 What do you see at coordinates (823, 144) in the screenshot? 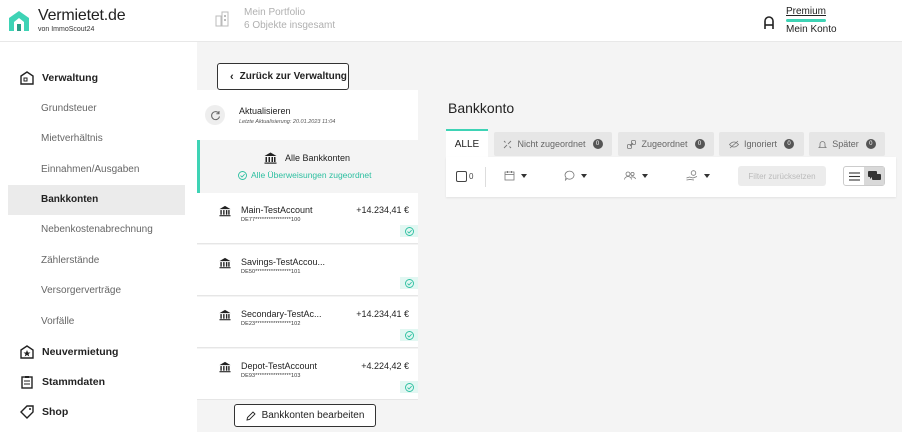
I see `bell-icon` at bounding box center [823, 144].